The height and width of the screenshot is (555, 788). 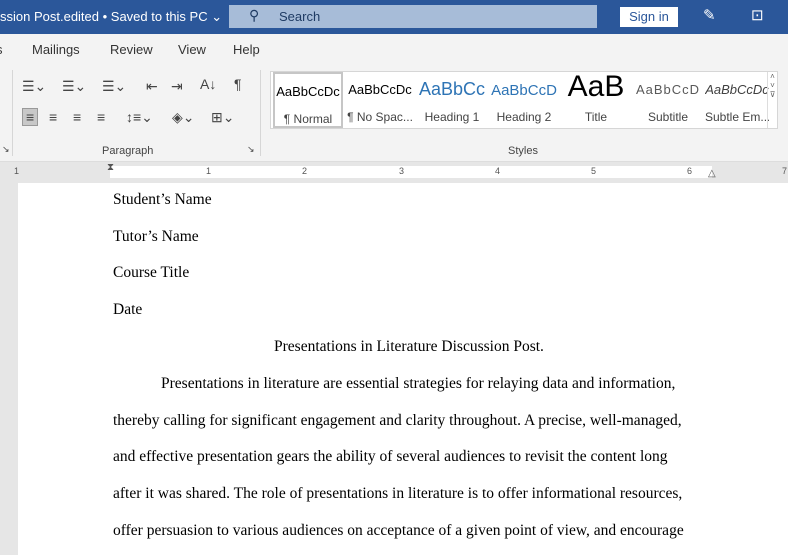 I want to click on shading-icon: ◈⌄, so click(x=183, y=117).